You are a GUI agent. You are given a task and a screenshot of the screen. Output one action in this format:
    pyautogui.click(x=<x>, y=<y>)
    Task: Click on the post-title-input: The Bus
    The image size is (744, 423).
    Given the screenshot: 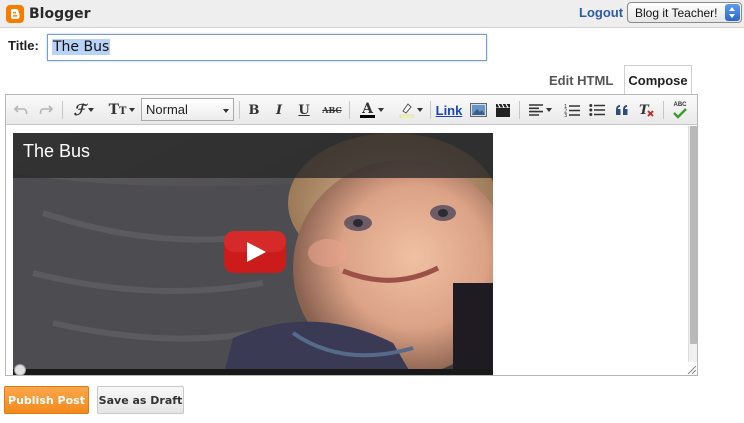 What is the action you would take?
    pyautogui.click(x=267, y=47)
    